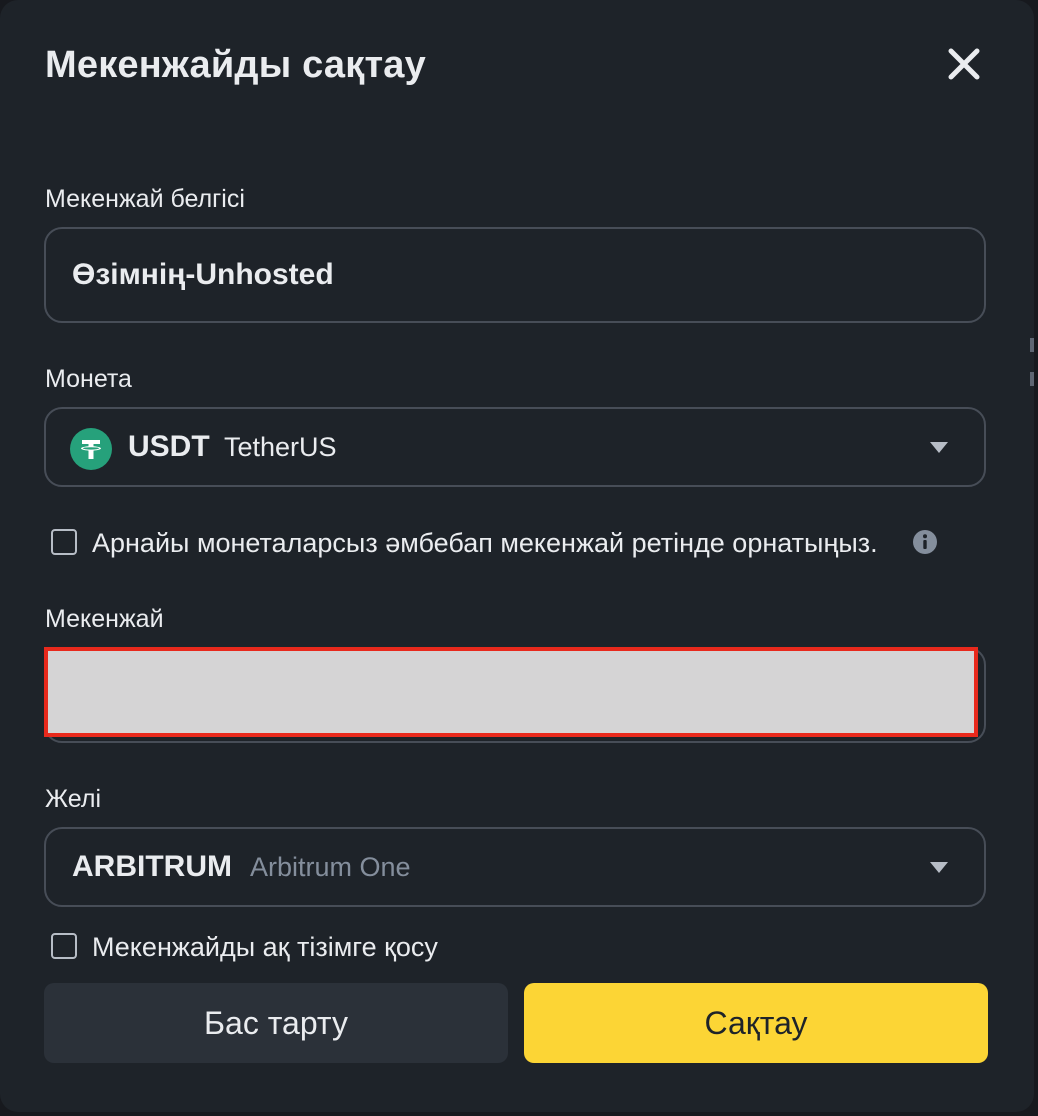 The width and height of the screenshot is (1038, 1116). I want to click on info-icon, so click(925, 542).